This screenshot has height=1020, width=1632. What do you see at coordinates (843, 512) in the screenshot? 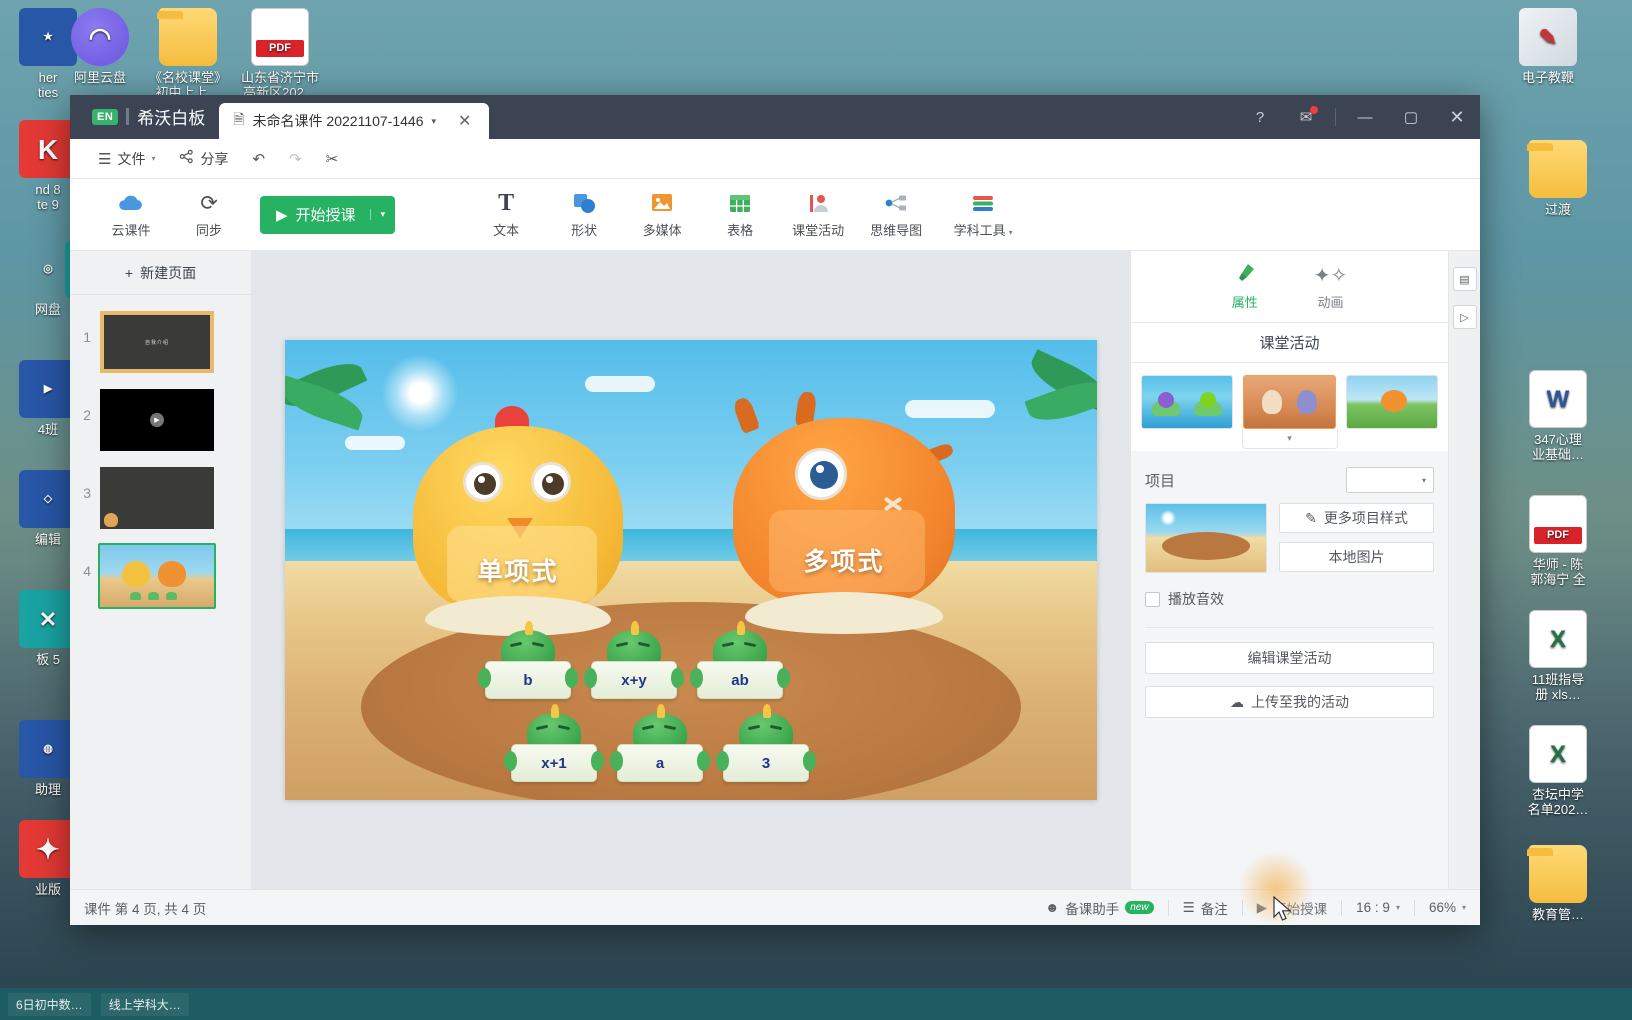
I see `polynomial-character: 多项式` at bounding box center [843, 512].